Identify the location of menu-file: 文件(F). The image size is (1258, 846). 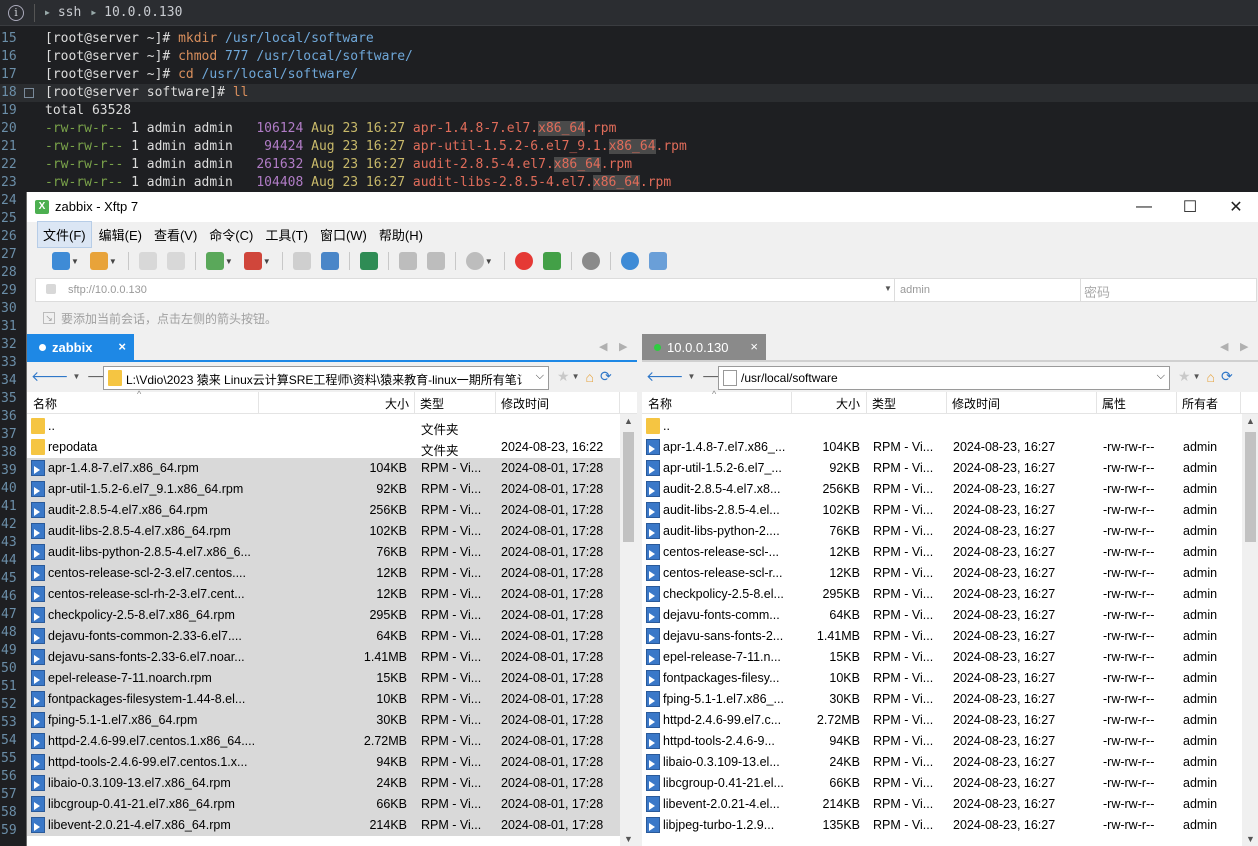
(64, 234).